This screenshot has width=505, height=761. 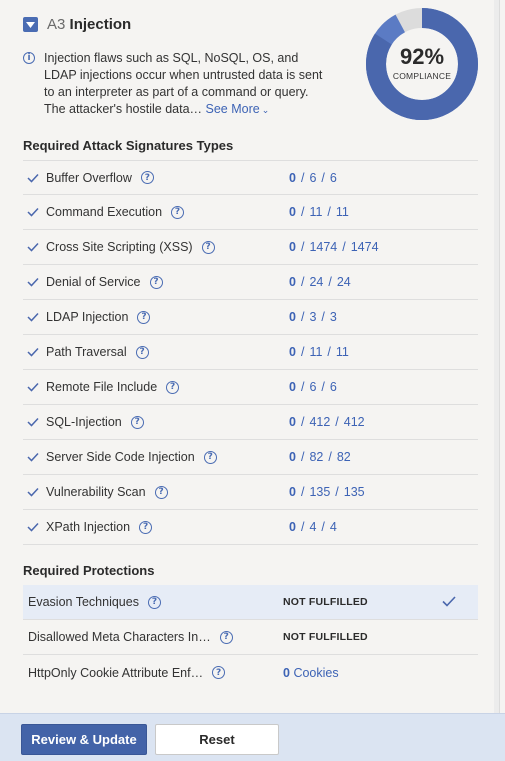 I want to click on category-title: A3 Injection, so click(x=89, y=24).